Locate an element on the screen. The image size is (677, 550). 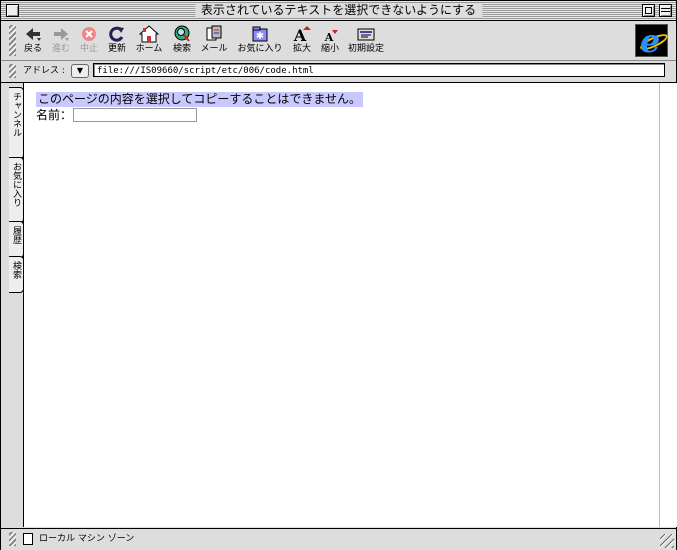
search-button: 検索 is located at coordinates (182, 41).